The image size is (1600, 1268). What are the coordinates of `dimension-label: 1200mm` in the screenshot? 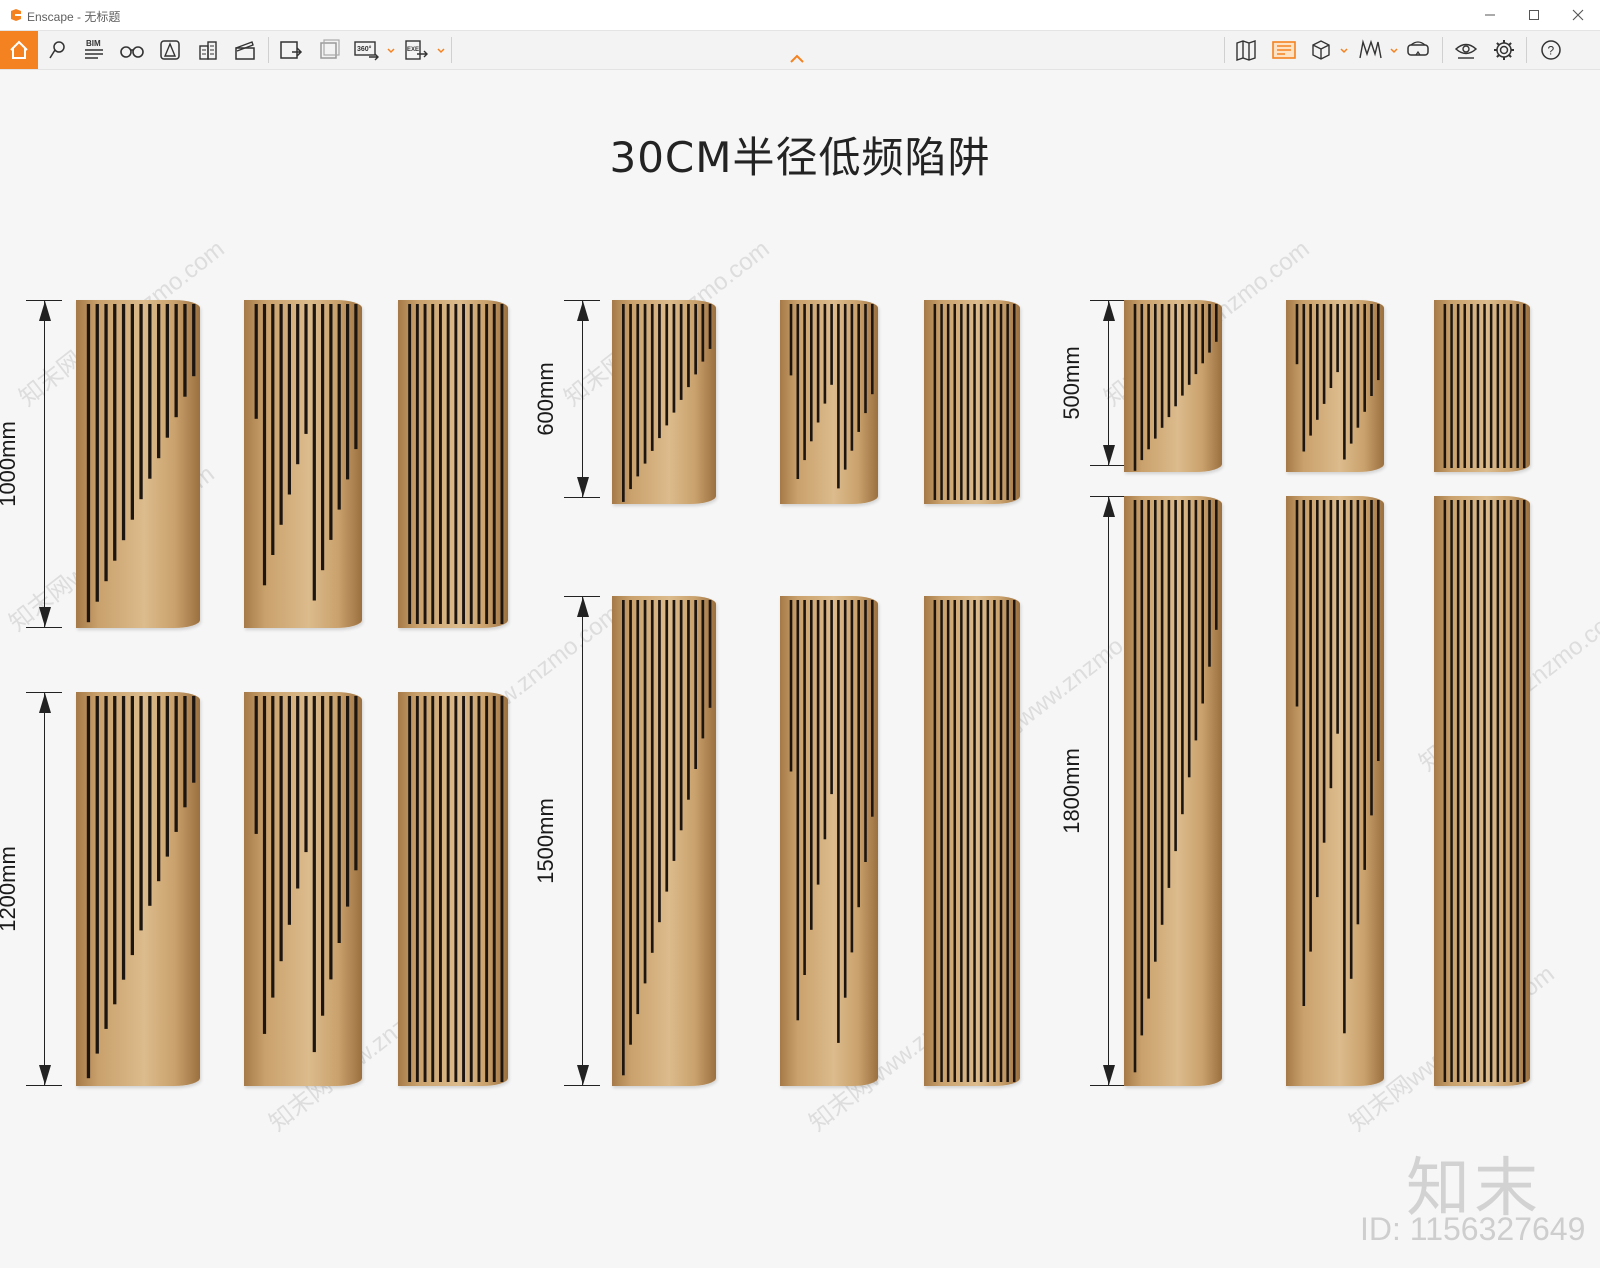 It's located at (10, 889).